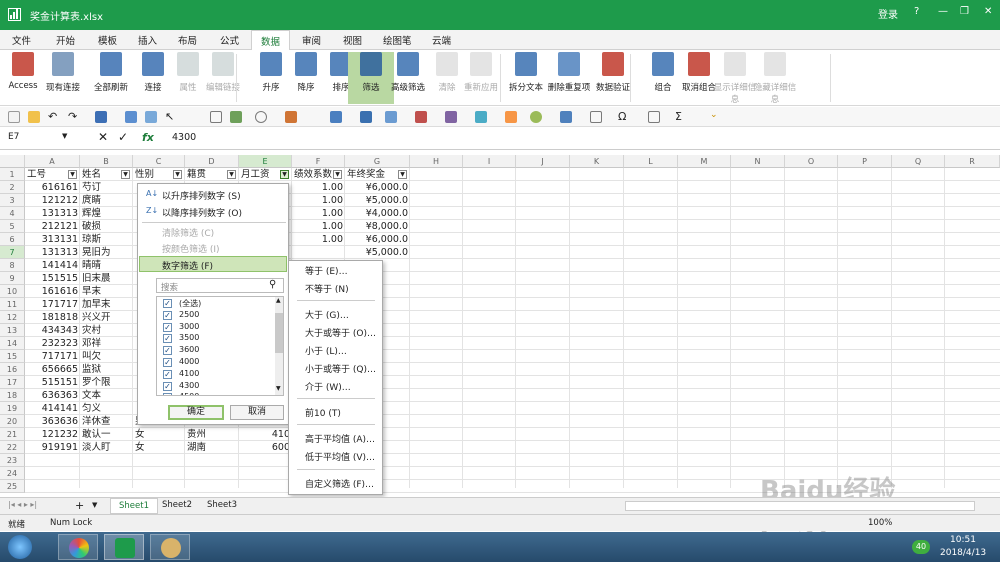 The image size is (1000, 562). Describe the element at coordinates (21, 40) in the screenshot. I see `tab-file: 文件` at that location.